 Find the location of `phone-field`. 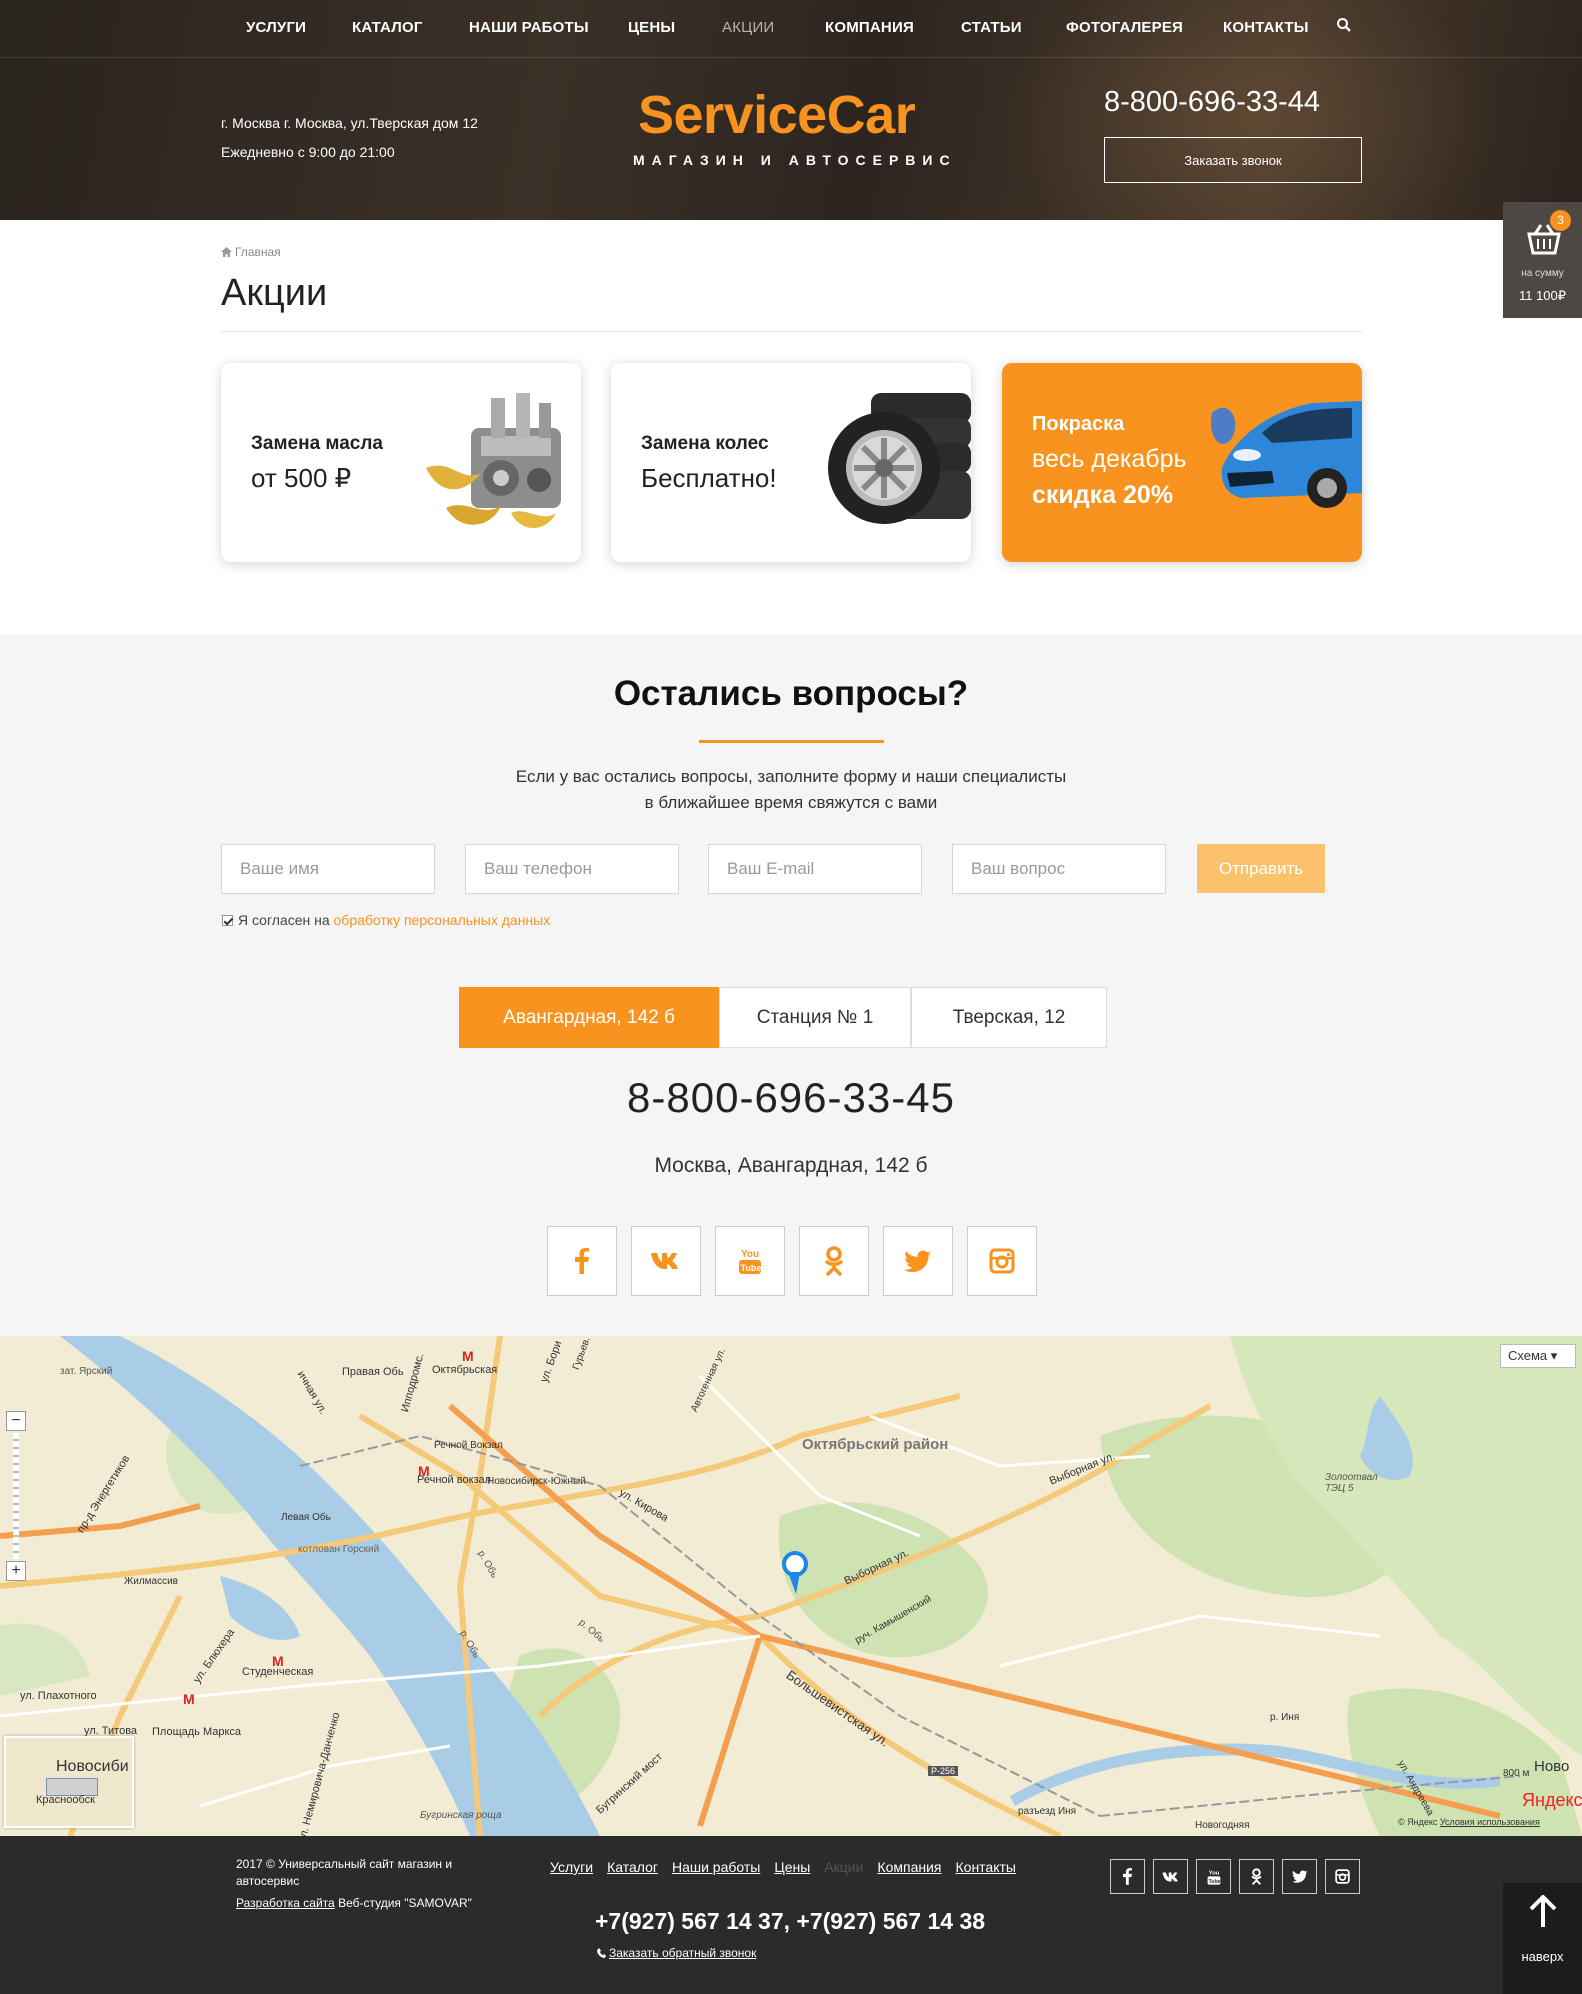

phone-field is located at coordinates (572, 869).